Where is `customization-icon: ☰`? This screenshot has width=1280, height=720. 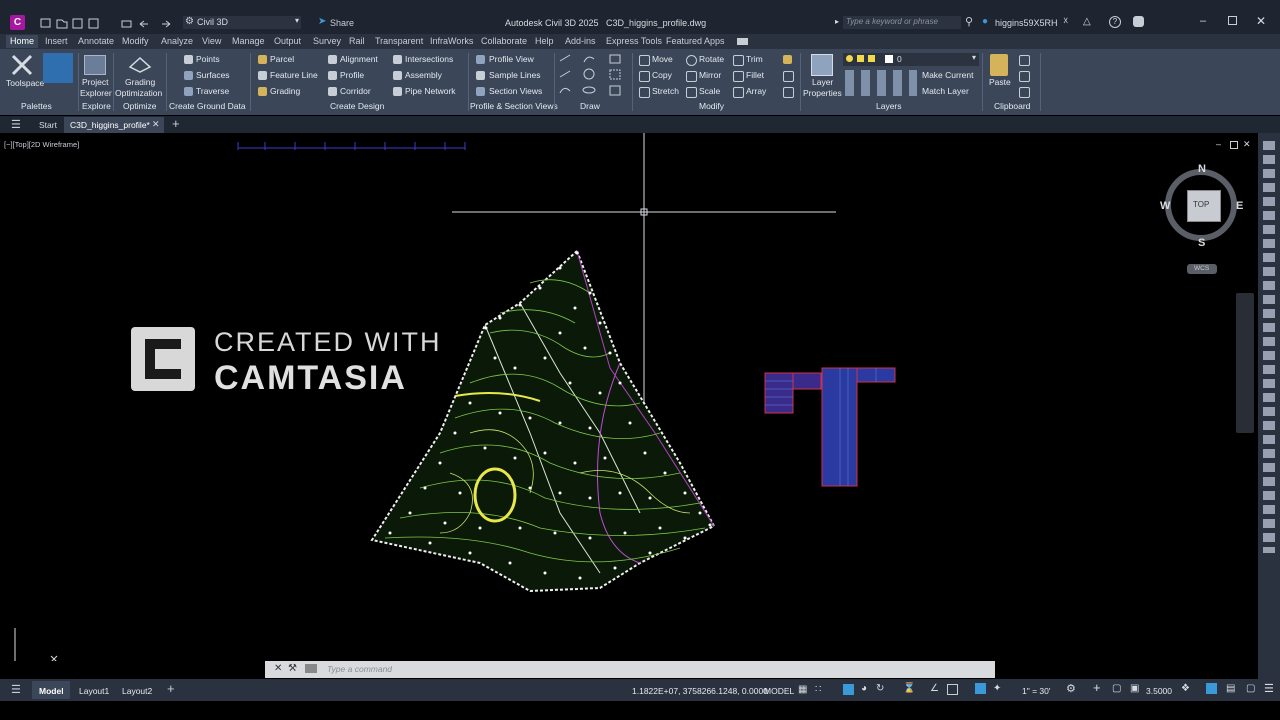
customization-icon: ☰ is located at coordinates (1269, 688).